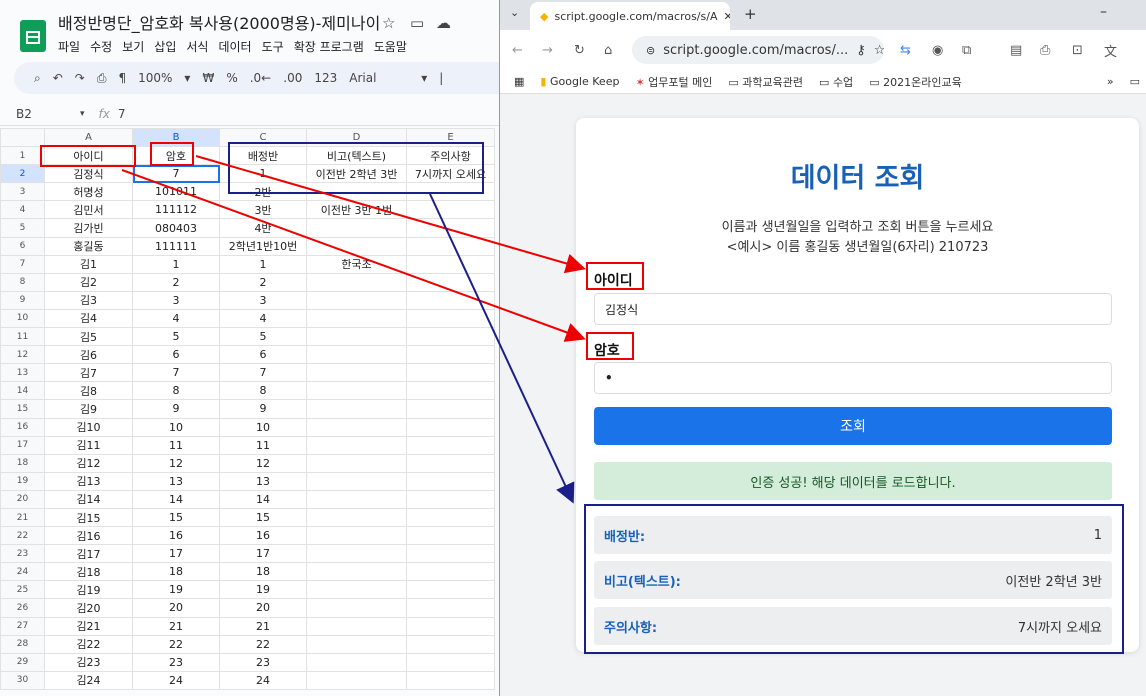 The height and width of the screenshot is (696, 1146). Describe the element at coordinates (424, 78) in the screenshot. I see `font-chevron-down-icon: ▾` at that location.